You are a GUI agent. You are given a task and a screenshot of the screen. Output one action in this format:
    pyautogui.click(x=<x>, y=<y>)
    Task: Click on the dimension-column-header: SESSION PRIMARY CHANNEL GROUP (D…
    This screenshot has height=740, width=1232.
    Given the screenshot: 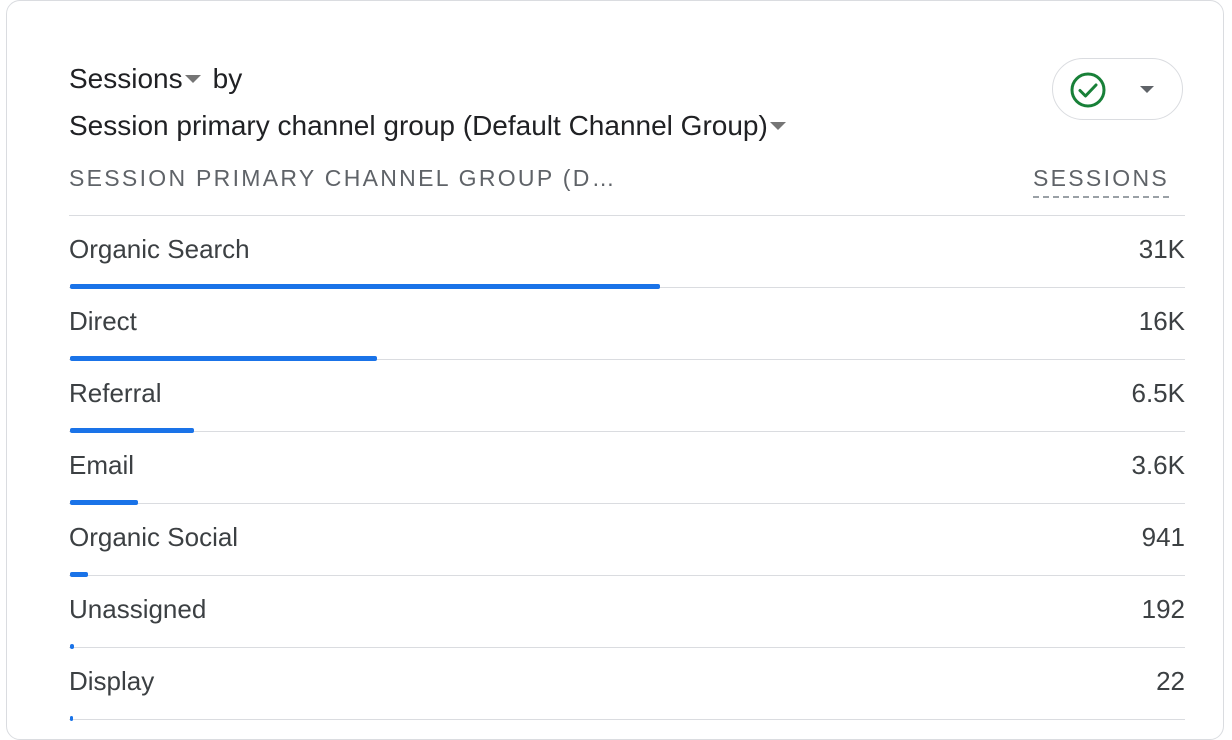 What is the action you would take?
    pyautogui.click(x=343, y=178)
    